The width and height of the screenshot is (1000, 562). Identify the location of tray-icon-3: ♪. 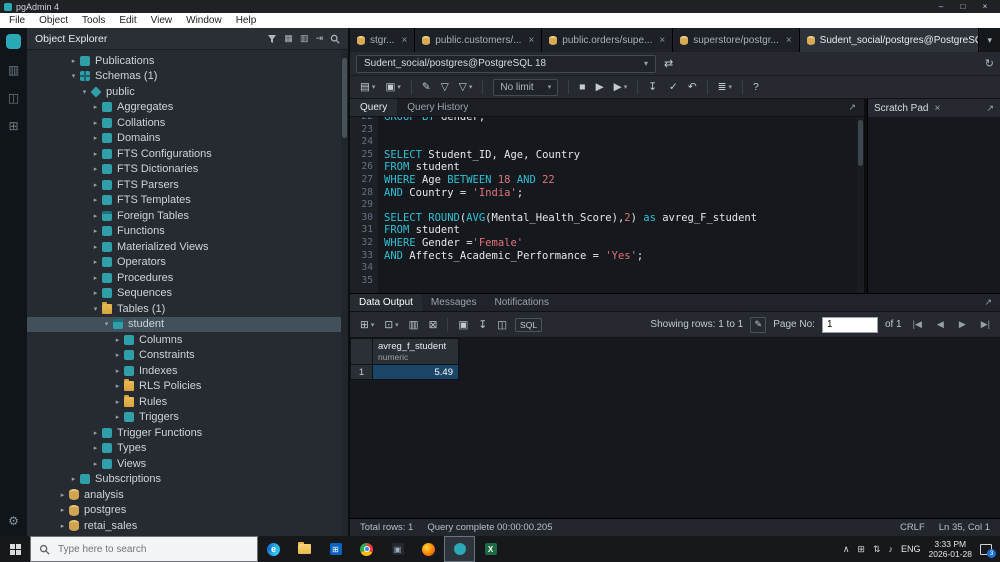
(891, 549).